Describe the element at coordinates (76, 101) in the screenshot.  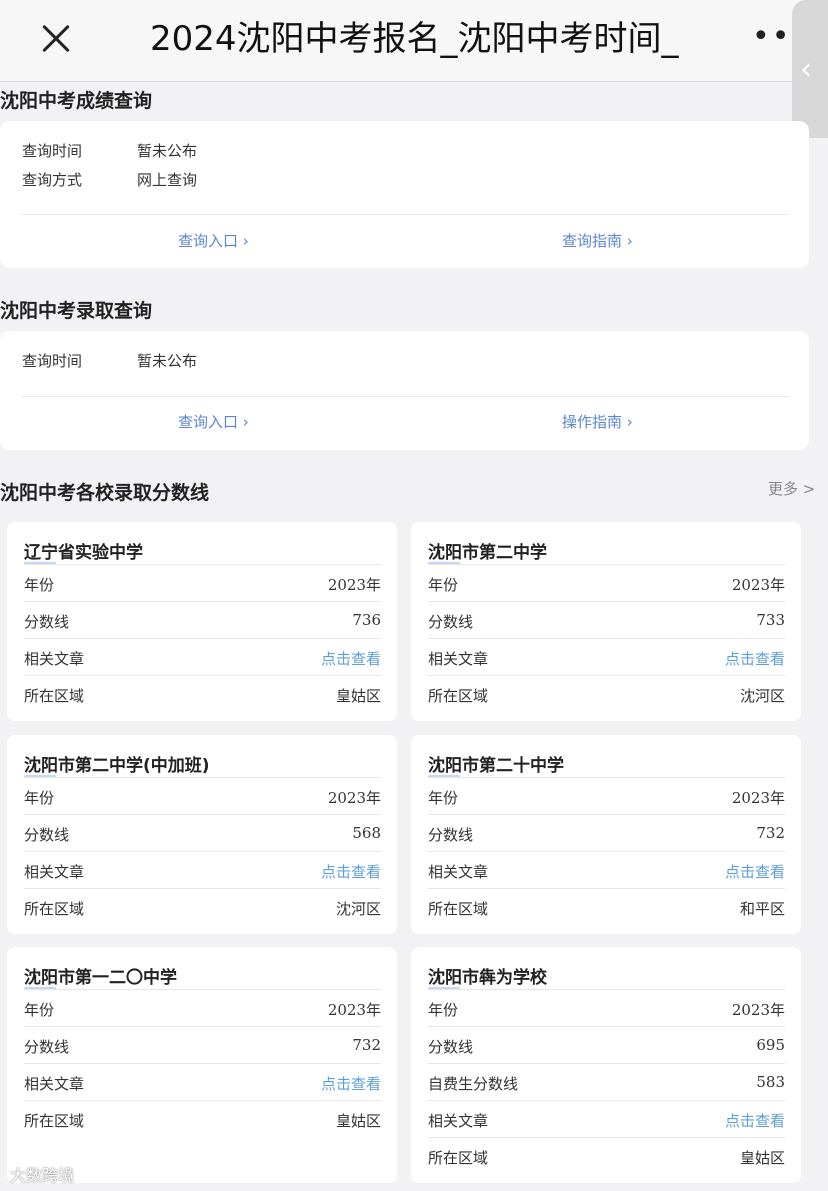
I see `score-query-title: 沈阳中考成绩查询` at that location.